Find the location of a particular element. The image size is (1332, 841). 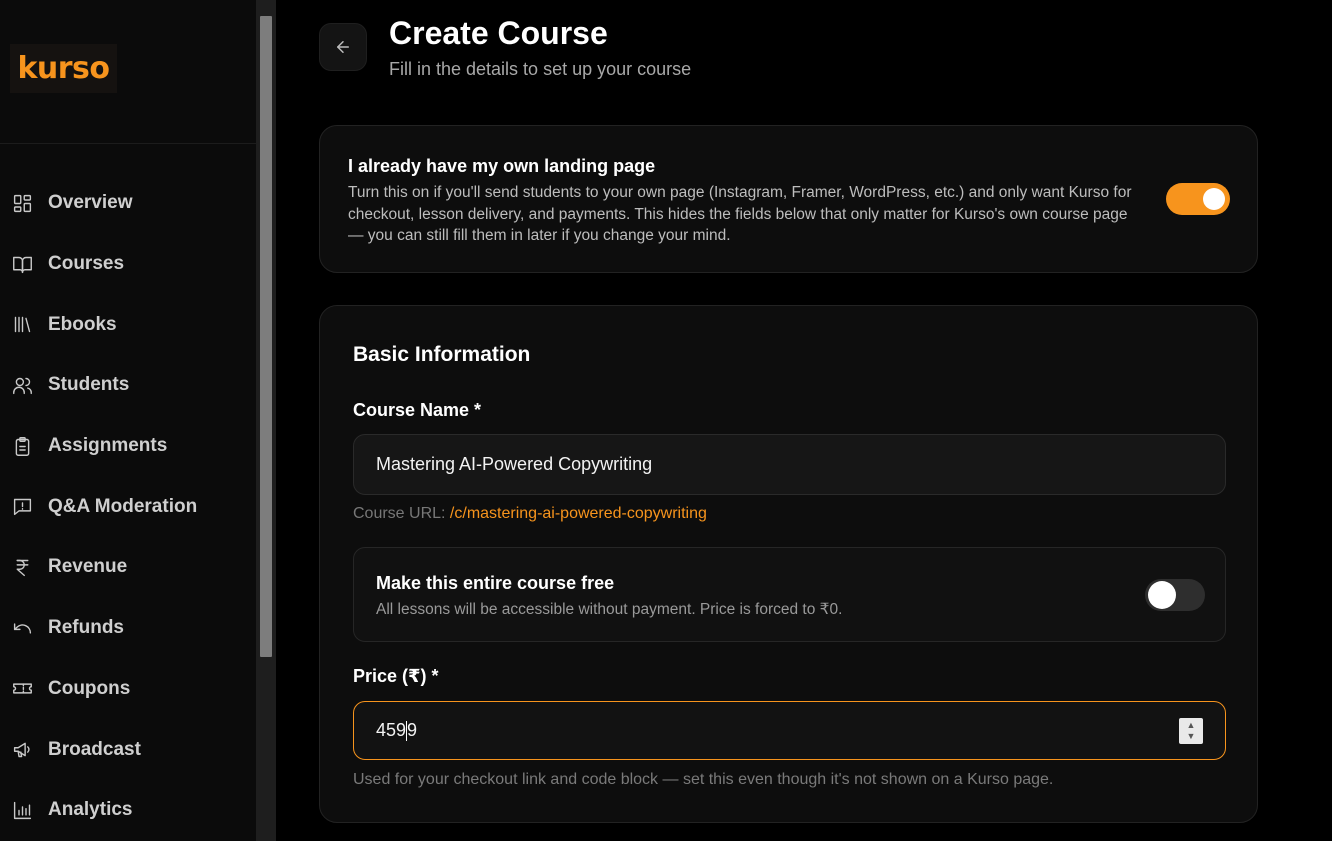

book-open-icon is located at coordinates (22, 264).